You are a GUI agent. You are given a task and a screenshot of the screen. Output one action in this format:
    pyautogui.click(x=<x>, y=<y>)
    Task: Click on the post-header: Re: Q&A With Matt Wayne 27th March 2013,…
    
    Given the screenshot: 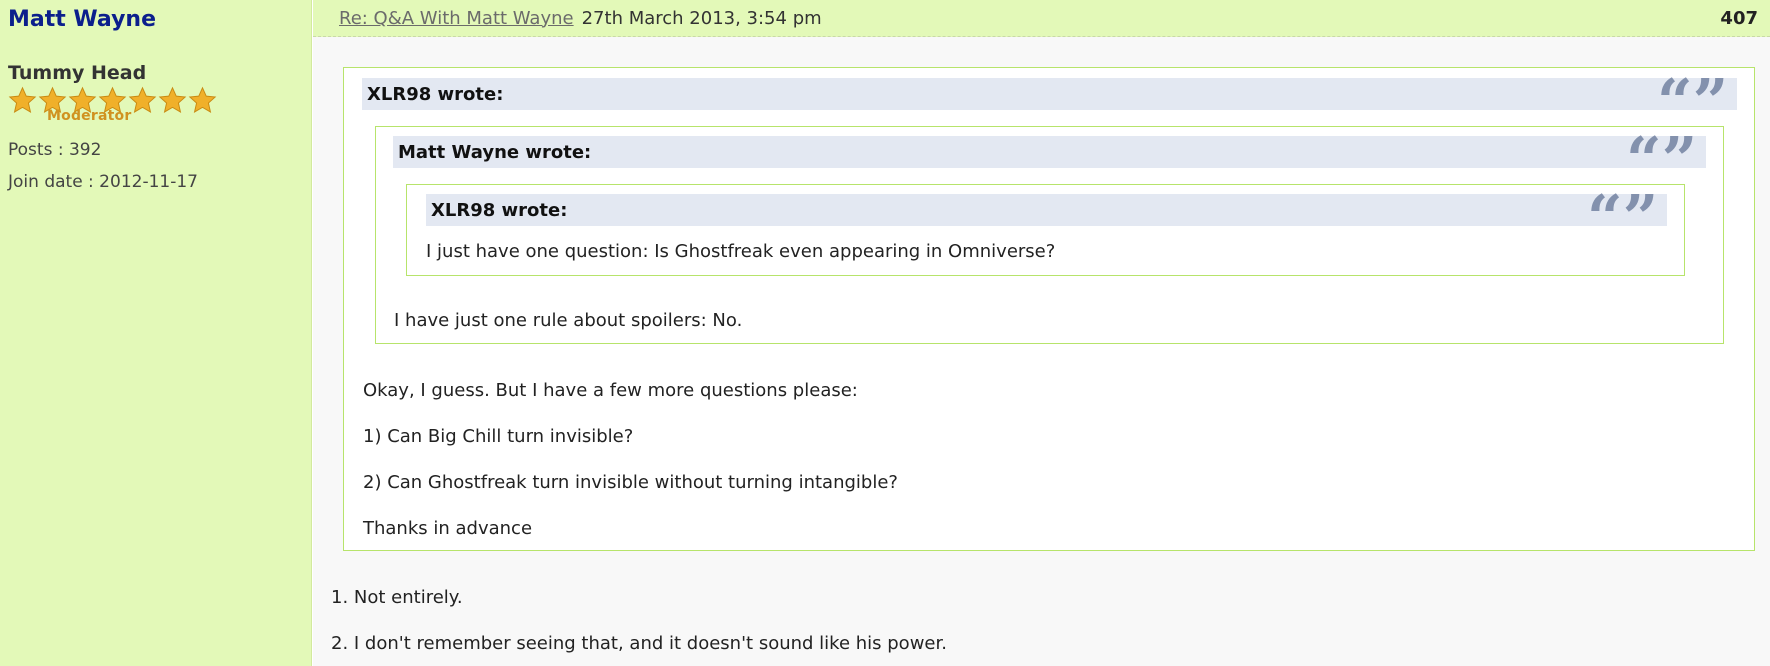 What is the action you would take?
    pyautogui.click(x=1041, y=18)
    